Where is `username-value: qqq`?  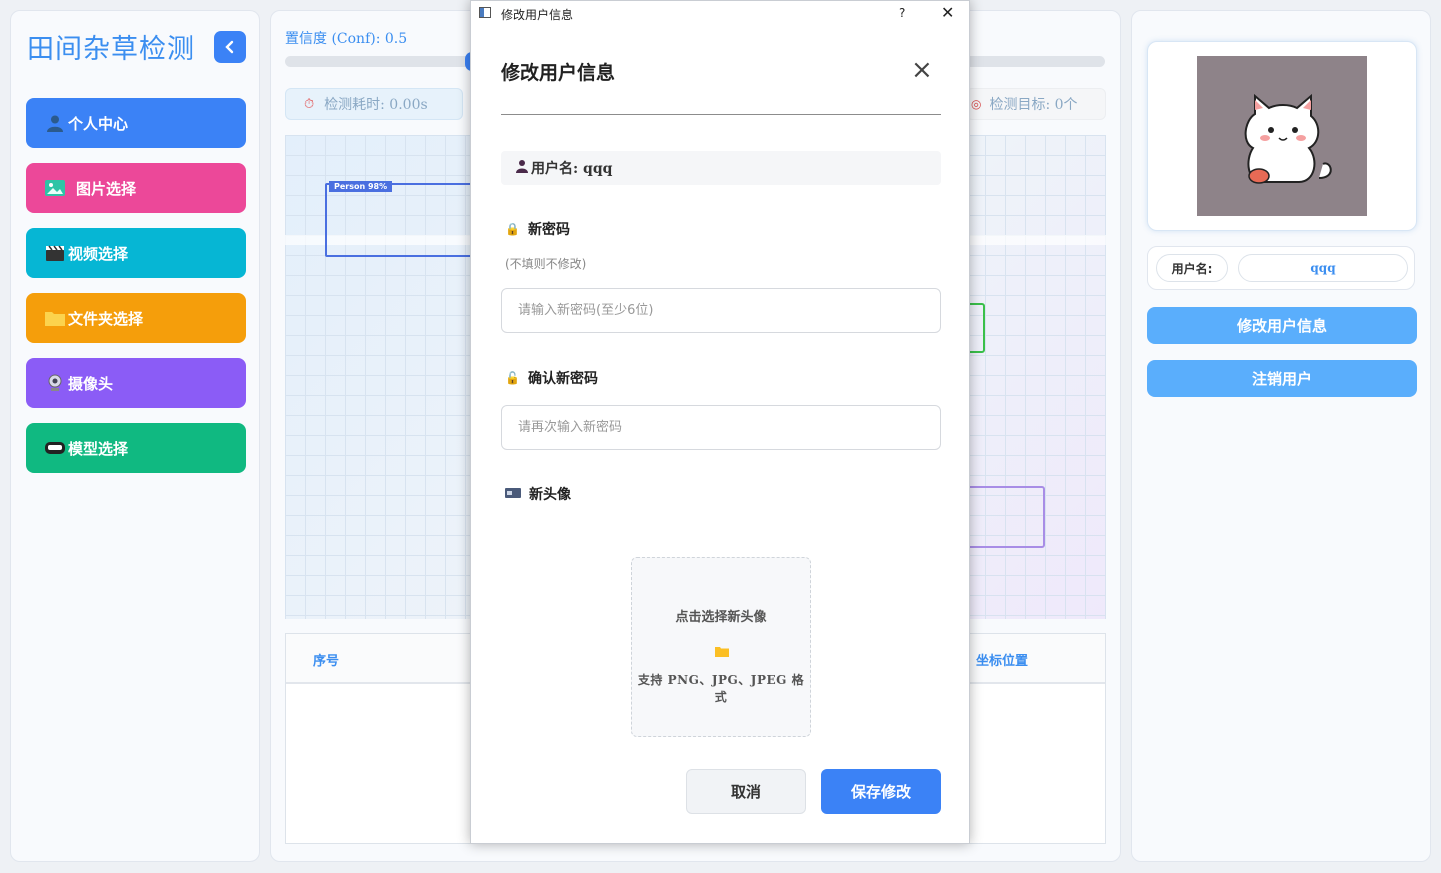 username-value: qqq is located at coordinates (1323, 268).